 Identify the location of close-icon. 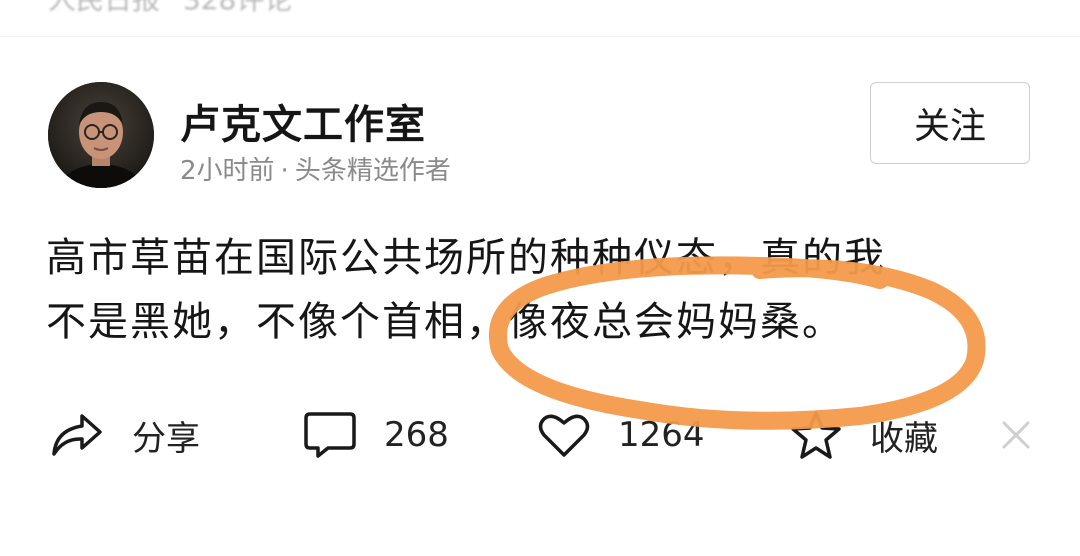
(1016, 435).